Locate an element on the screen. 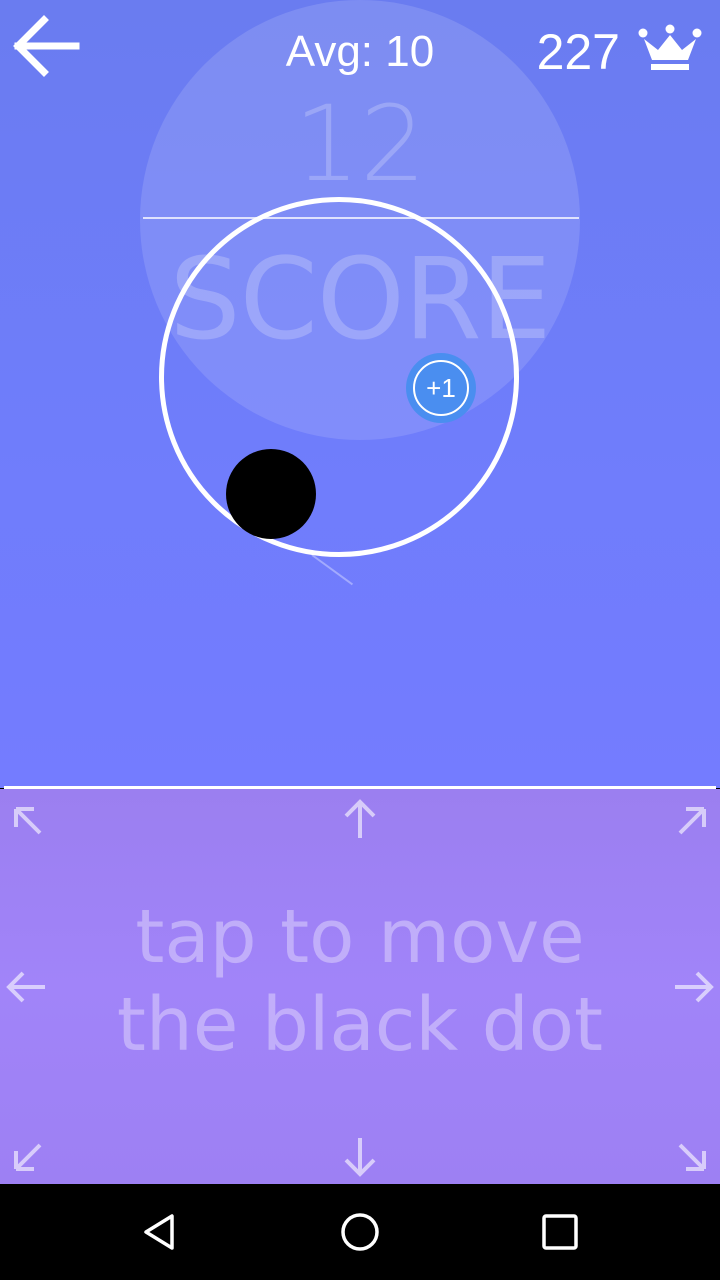 This screenshot has width=720, height=1280. home-circle-icon is located at coordinates (360, 1232).